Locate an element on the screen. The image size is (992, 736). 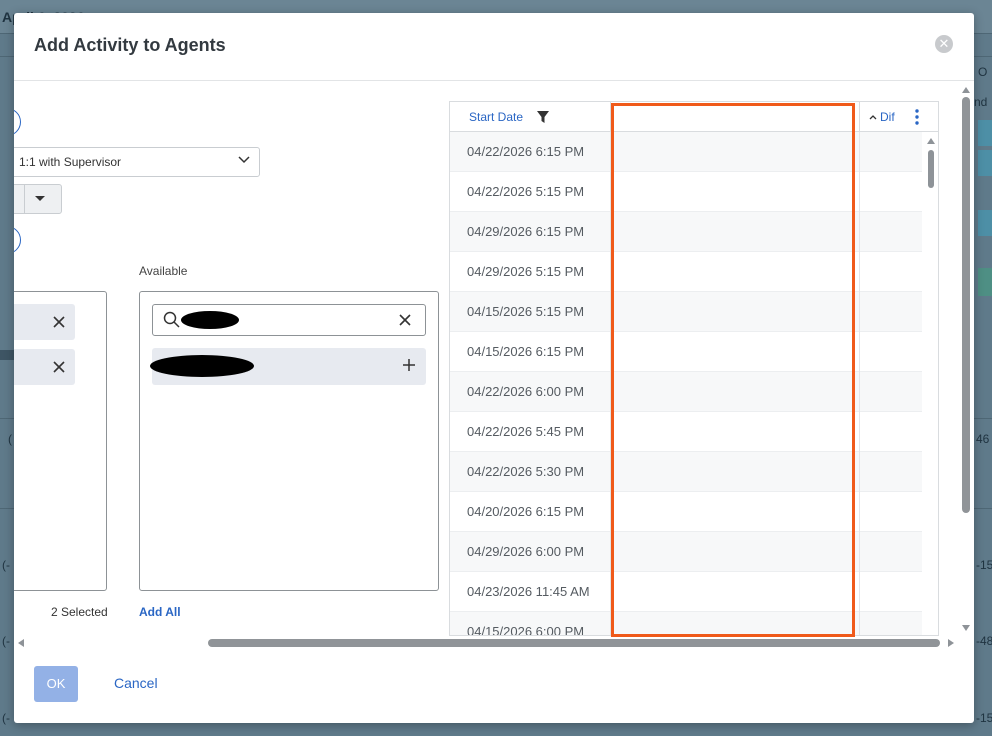
table-row: 04/15/2026 5:15 PM is located at coordinates (686, 312).